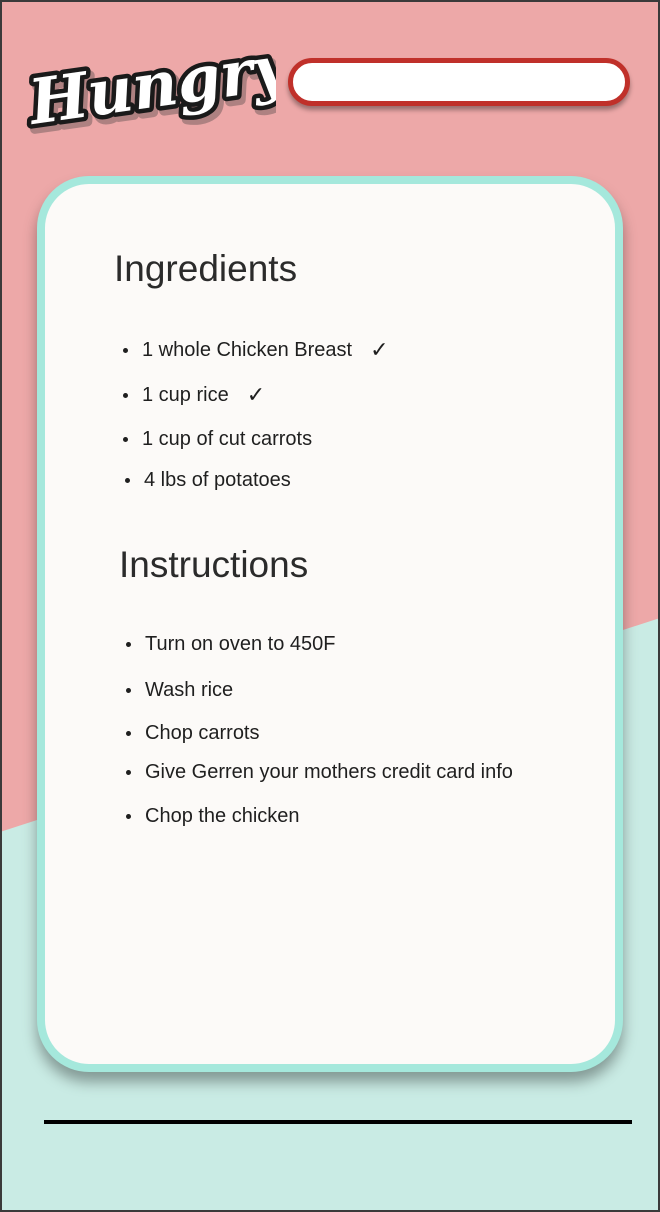  What do you see at coordinates (149, 84) in the screenshot?
I see `logo-text: Hungry` at bounding box center [149, 84].